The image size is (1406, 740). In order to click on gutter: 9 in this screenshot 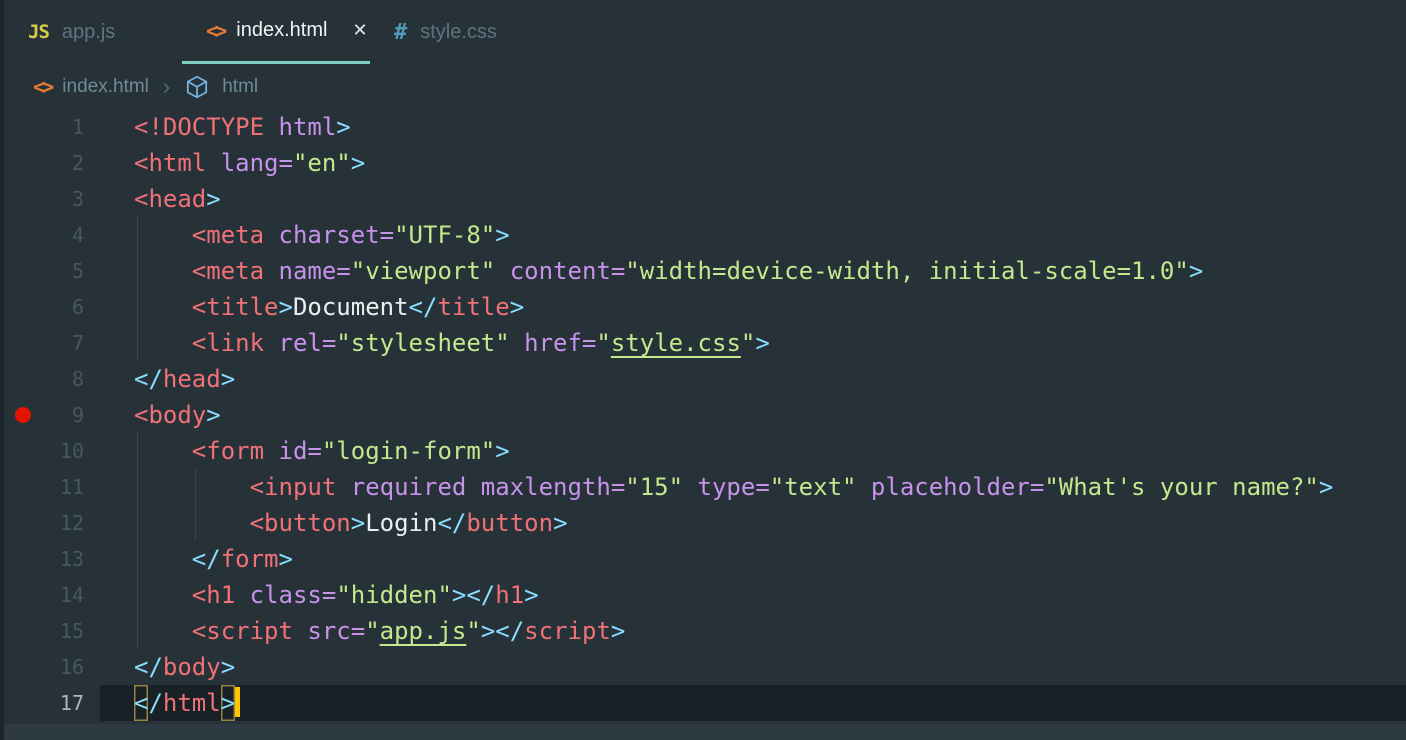, I will do `click(50, 415)`.